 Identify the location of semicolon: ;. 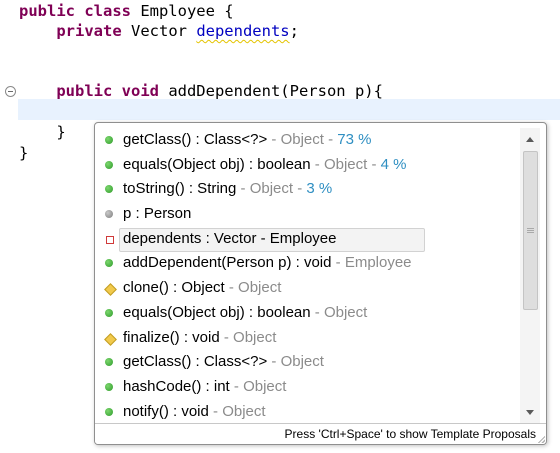
(294, 31).